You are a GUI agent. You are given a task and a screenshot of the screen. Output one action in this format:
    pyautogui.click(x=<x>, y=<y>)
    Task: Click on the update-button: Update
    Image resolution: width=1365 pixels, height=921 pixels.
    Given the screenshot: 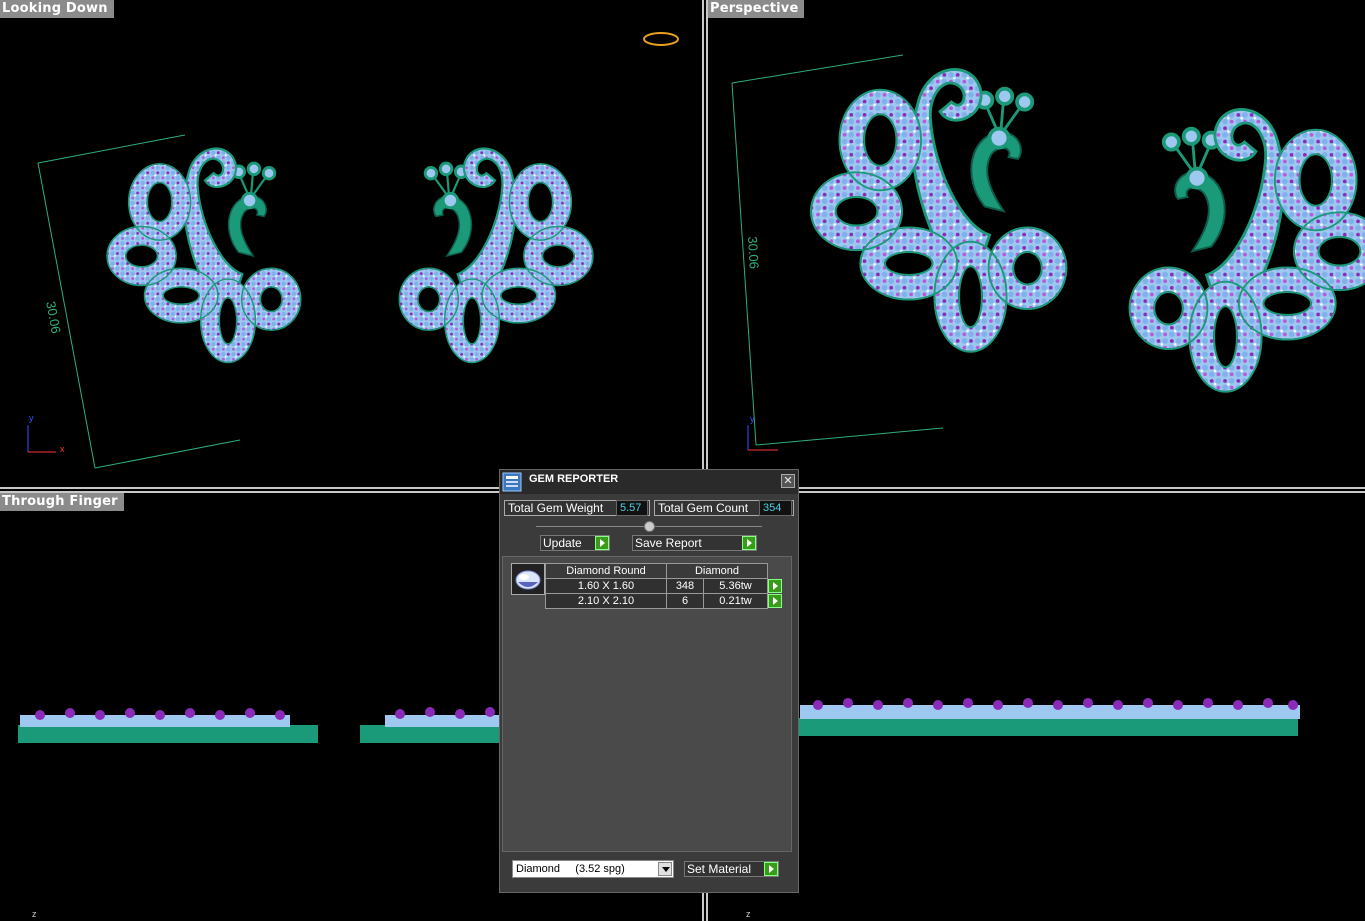 What is the action you would take?
    pyautogui.click(x=575, y=543)
    